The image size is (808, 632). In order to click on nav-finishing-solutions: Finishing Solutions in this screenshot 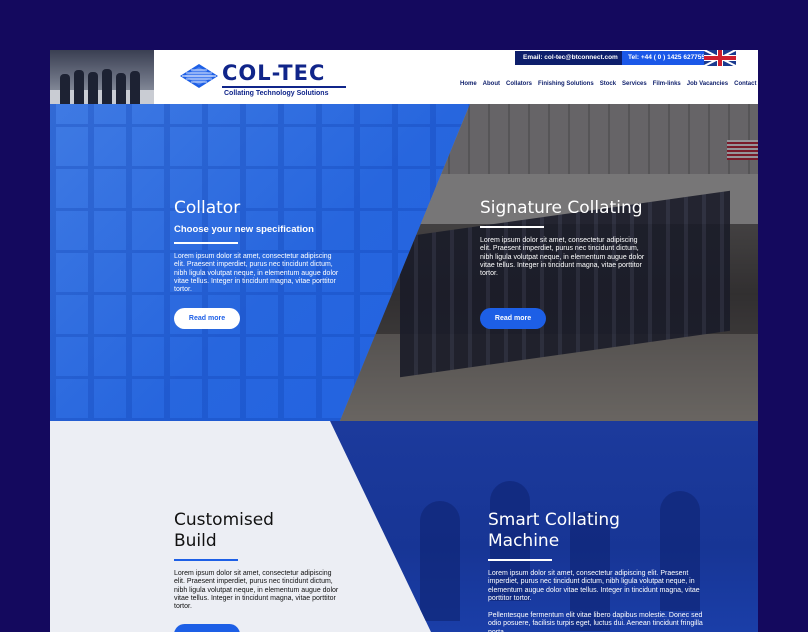, I will do `click(566, 84)`.